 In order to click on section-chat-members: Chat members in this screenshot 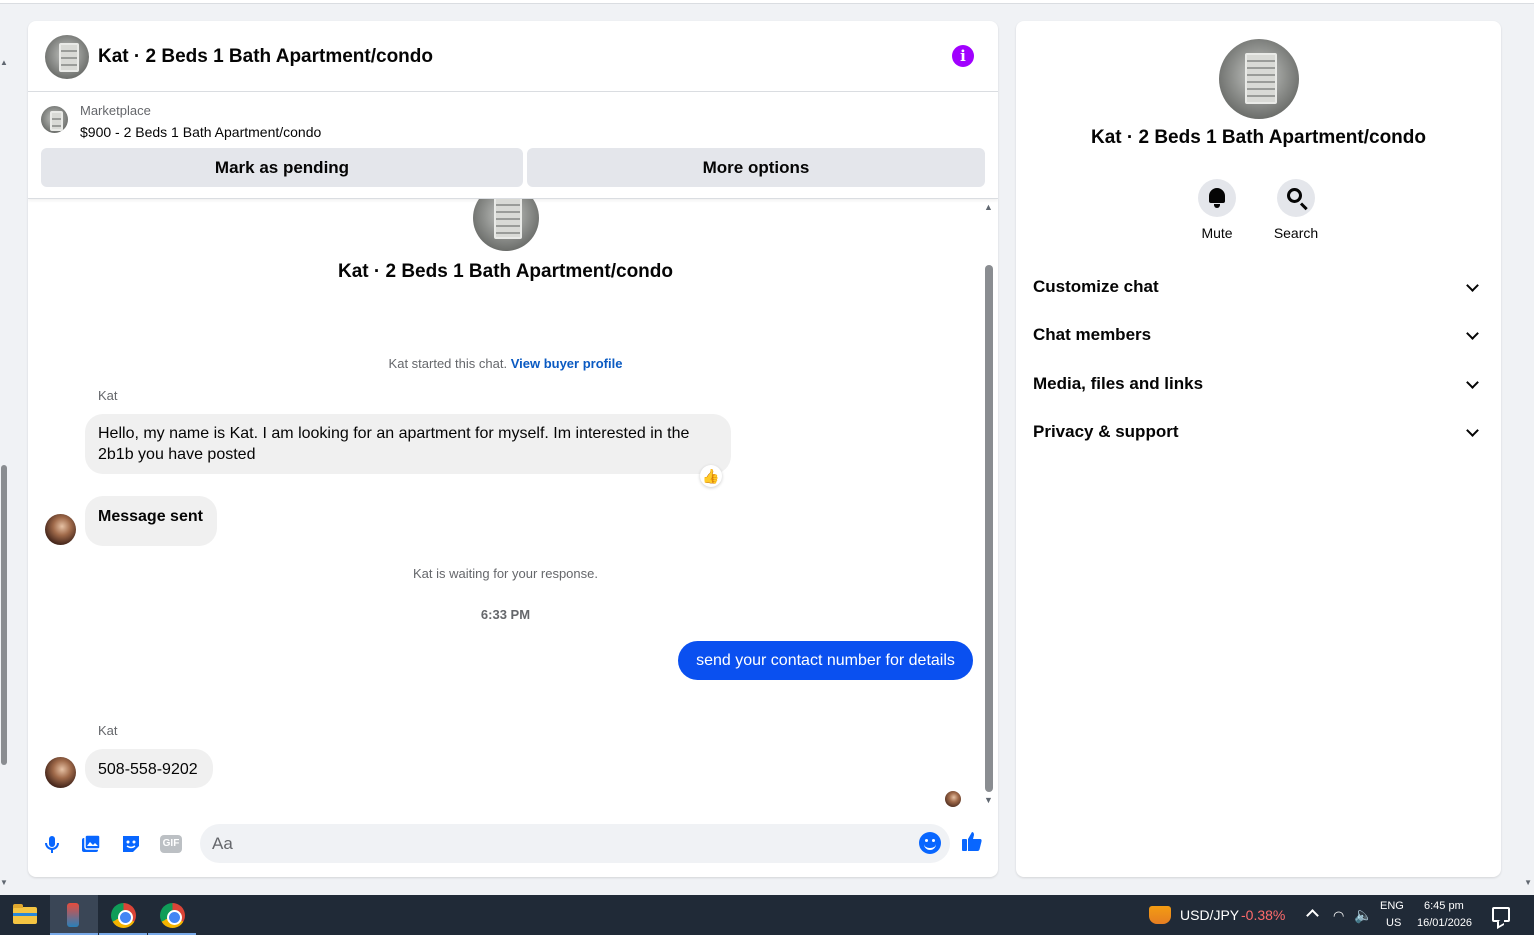, I will do `click(1259, 335)`.